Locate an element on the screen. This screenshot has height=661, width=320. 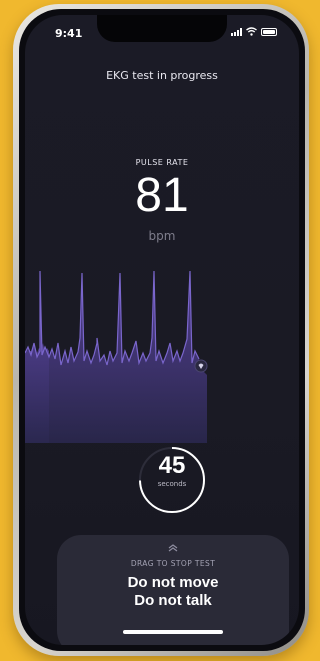
chevron-up-icon is located at coordinates (173, 548).